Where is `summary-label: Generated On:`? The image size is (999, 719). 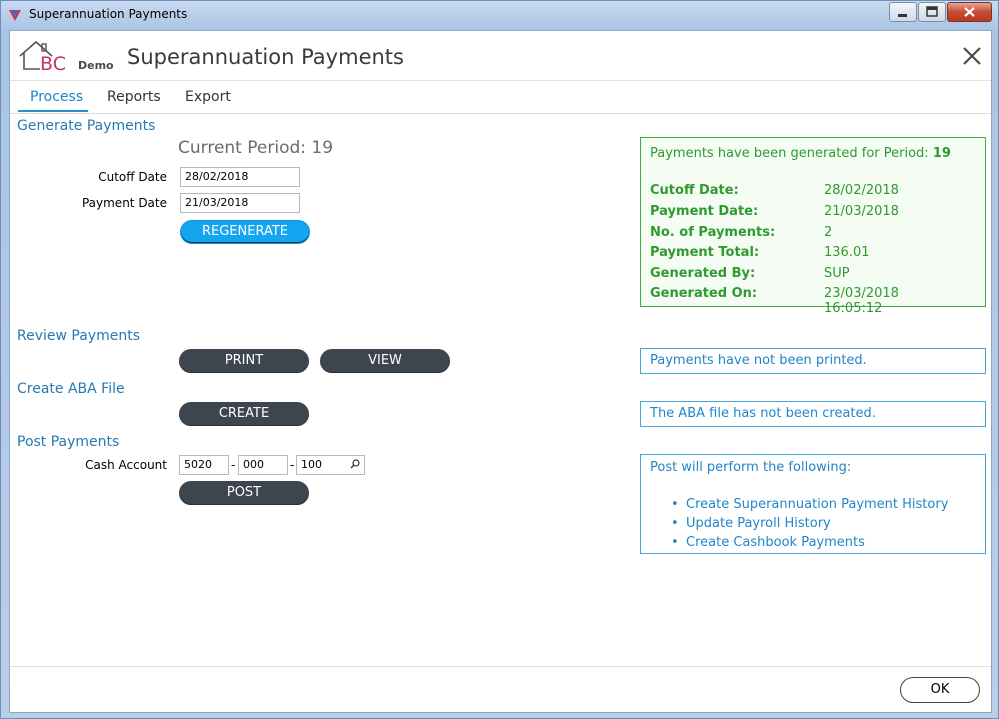
summary-label: Generated On: is located at coordinates (704, 293).